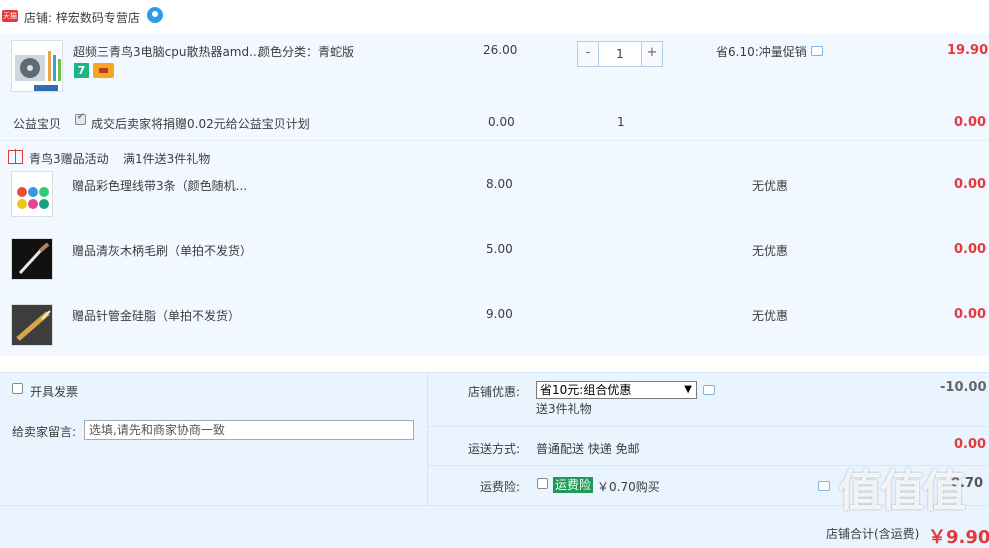 The height and width of the screenshot is (548, 989). I want to click on discount-label: 店铺优惠:, so click(494, 392).